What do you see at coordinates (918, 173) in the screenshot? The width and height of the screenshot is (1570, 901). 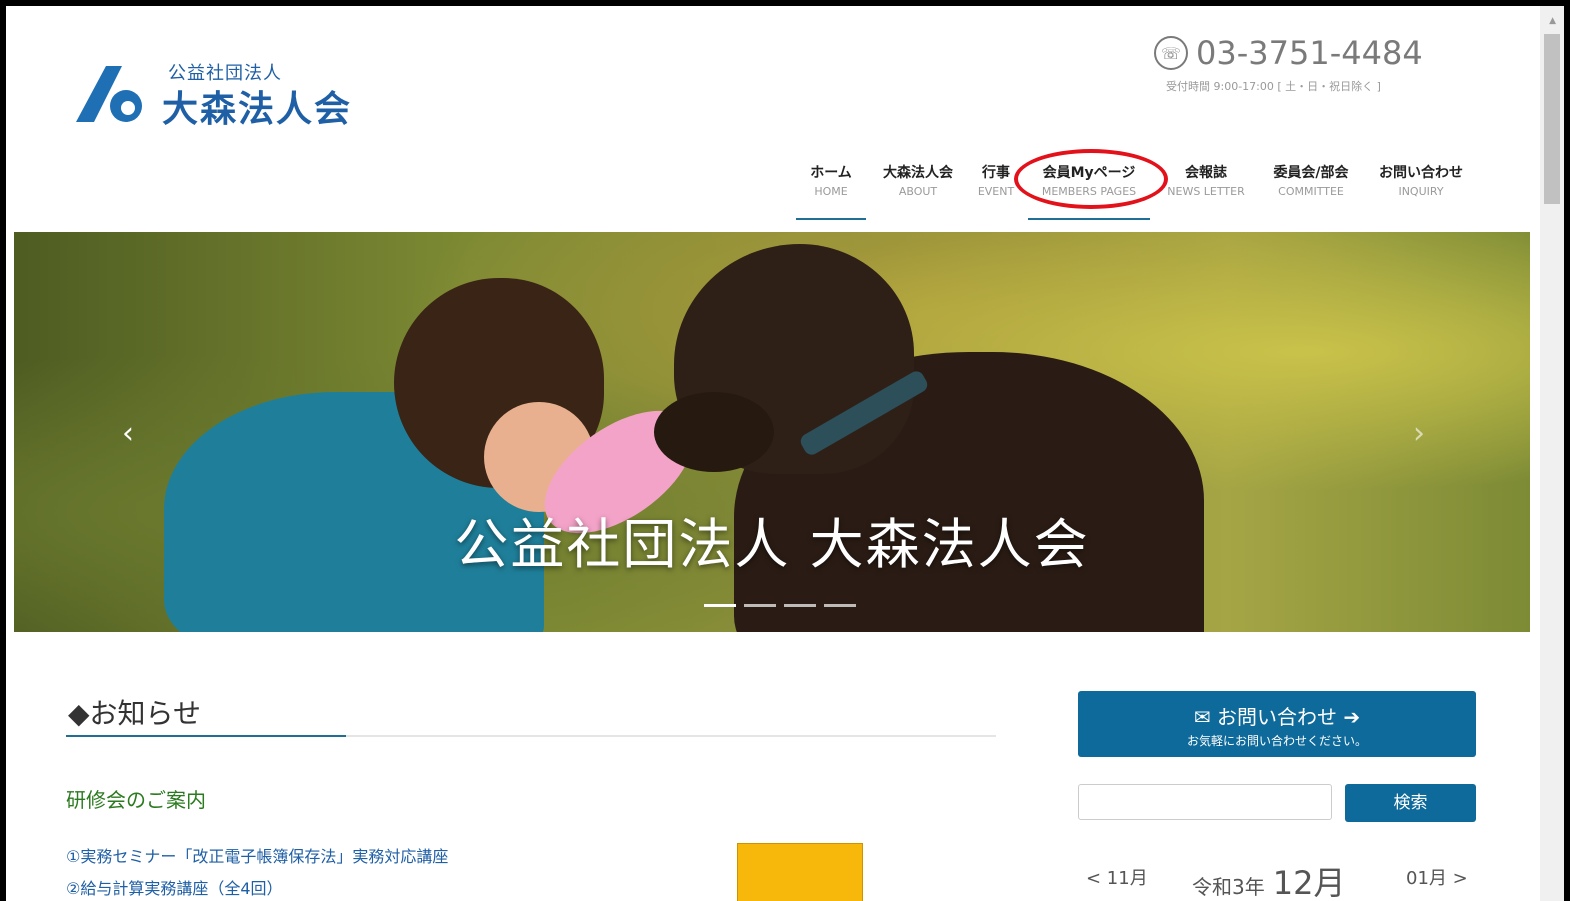 I see `nav-label: 大森法人会` at bounding box center [918, 173].